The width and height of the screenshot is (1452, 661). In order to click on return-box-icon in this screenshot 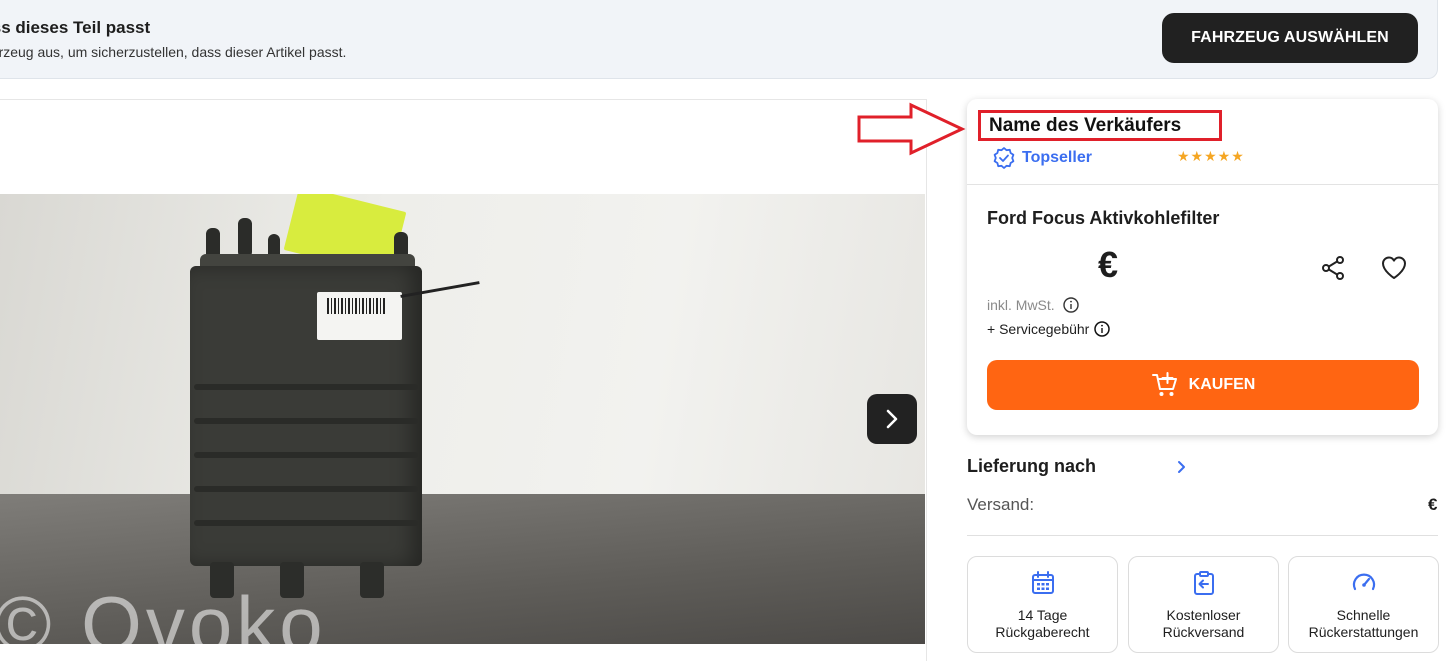, I will do `click(1203, 583)`.